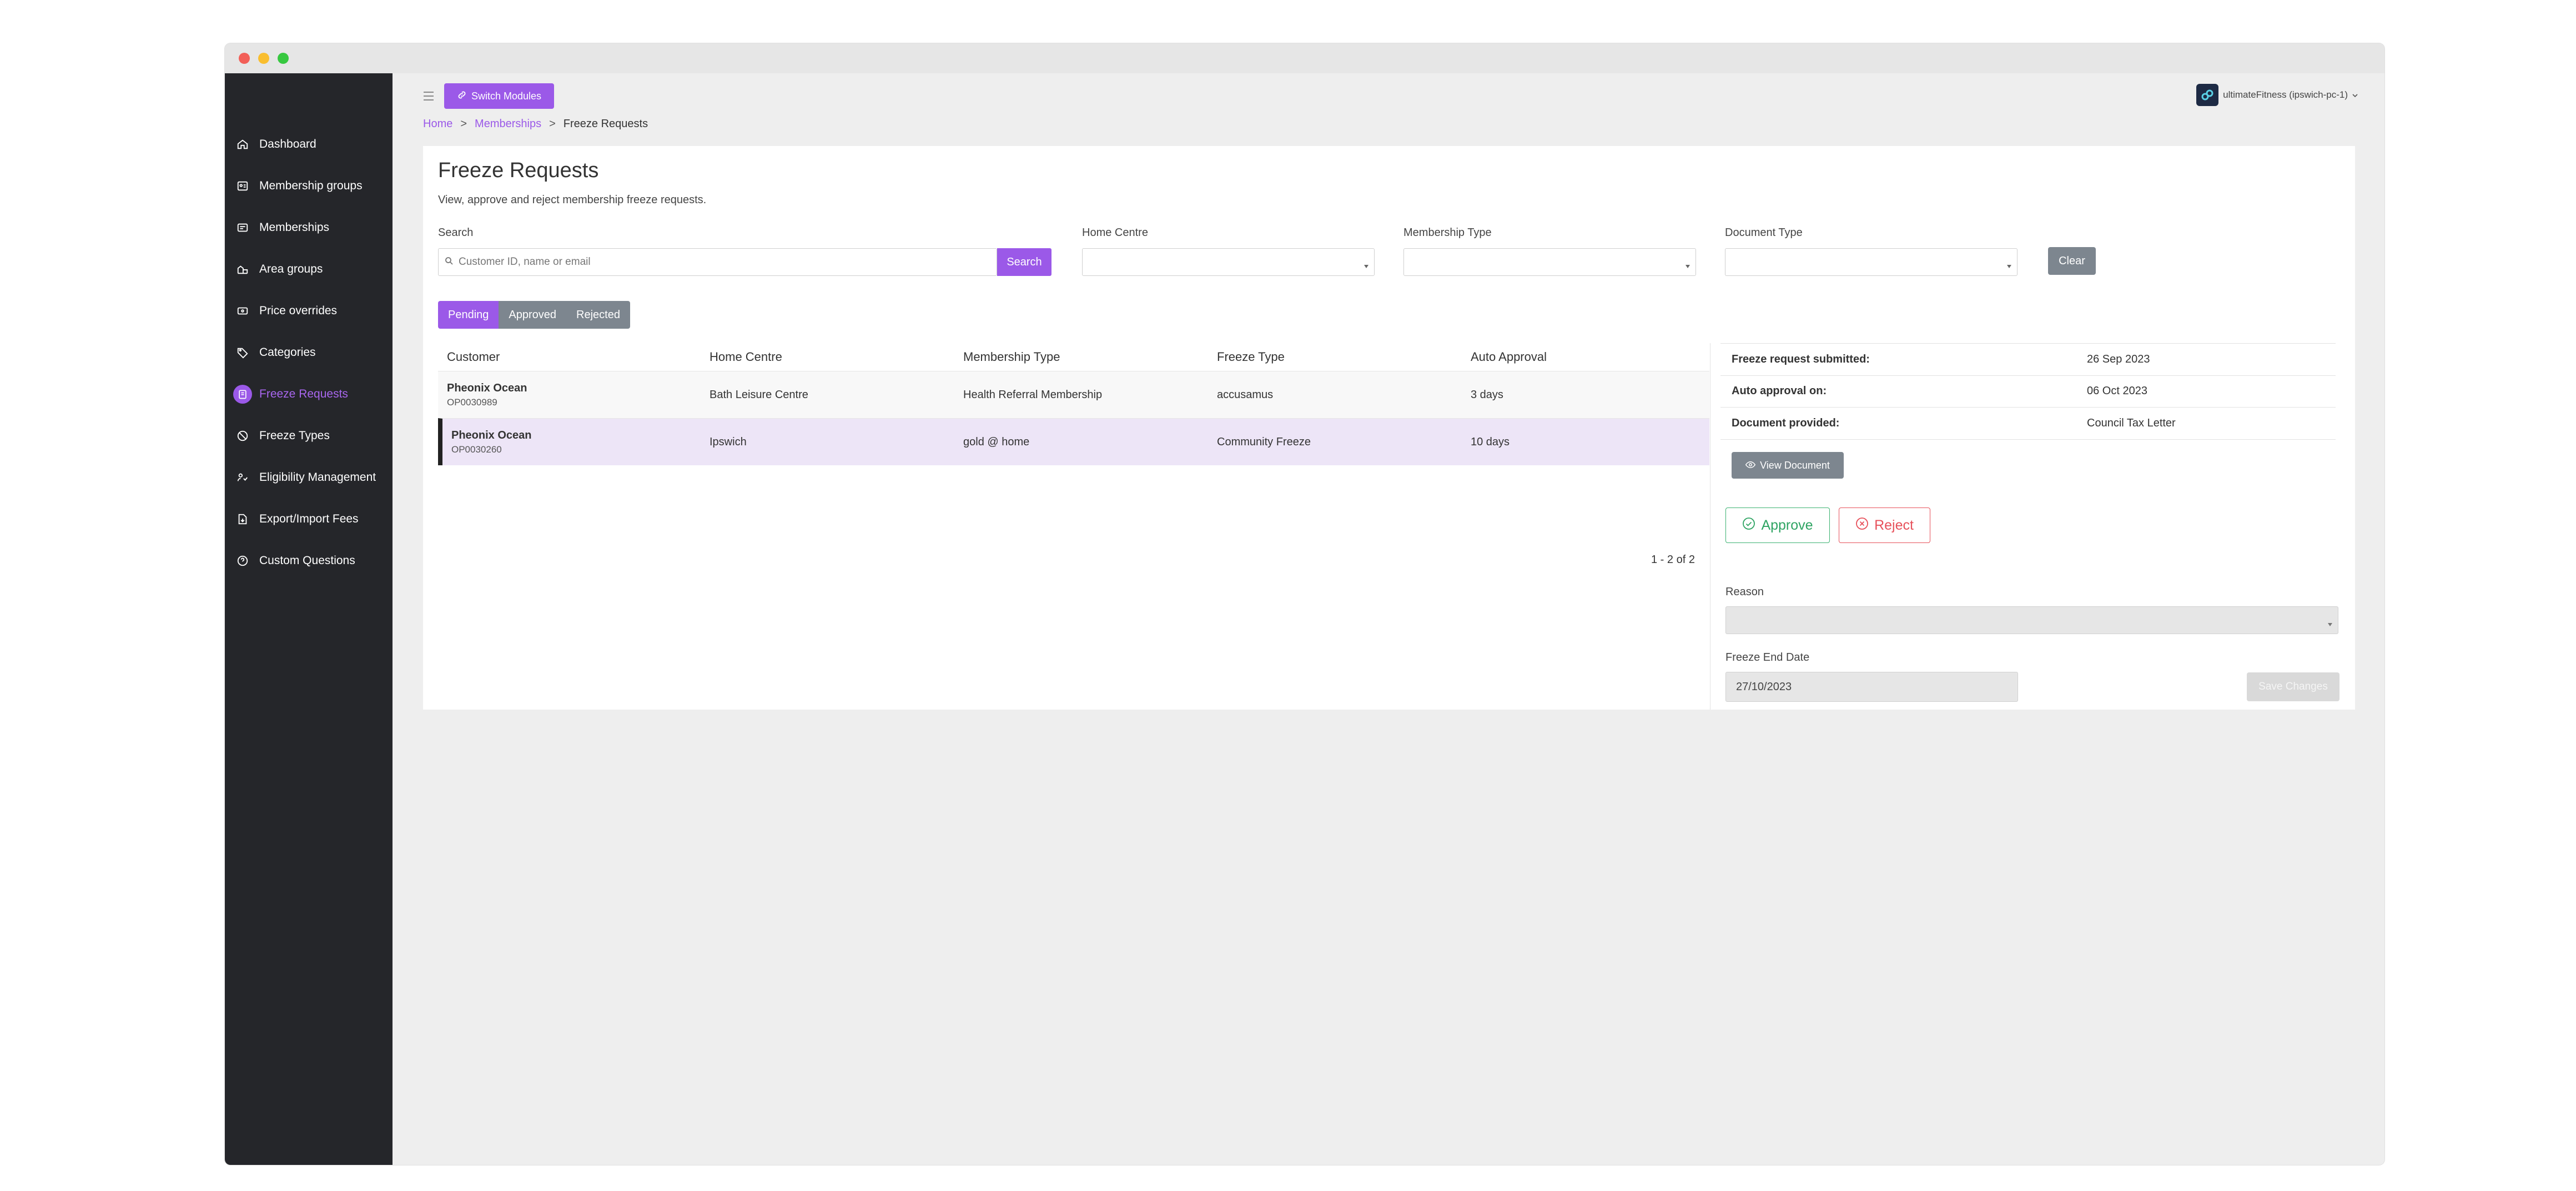  What do you see at coordinates (2131, 423) in the screenshot?
I see `detail-value: Council Tax Letter` at bounding box center [2131, 423].